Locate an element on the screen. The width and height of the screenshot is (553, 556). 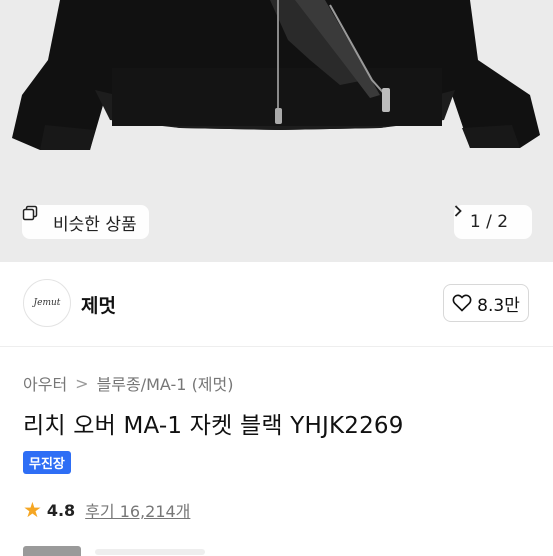
breadcrumb-subcategory: 블루종/MA-1 (제멋) is located at coordinates (165, 383).